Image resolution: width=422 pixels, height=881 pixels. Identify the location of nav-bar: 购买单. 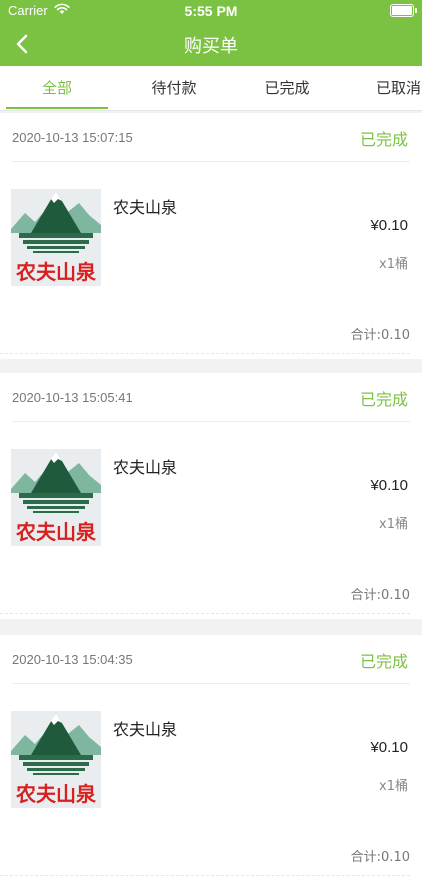
(211, 44).